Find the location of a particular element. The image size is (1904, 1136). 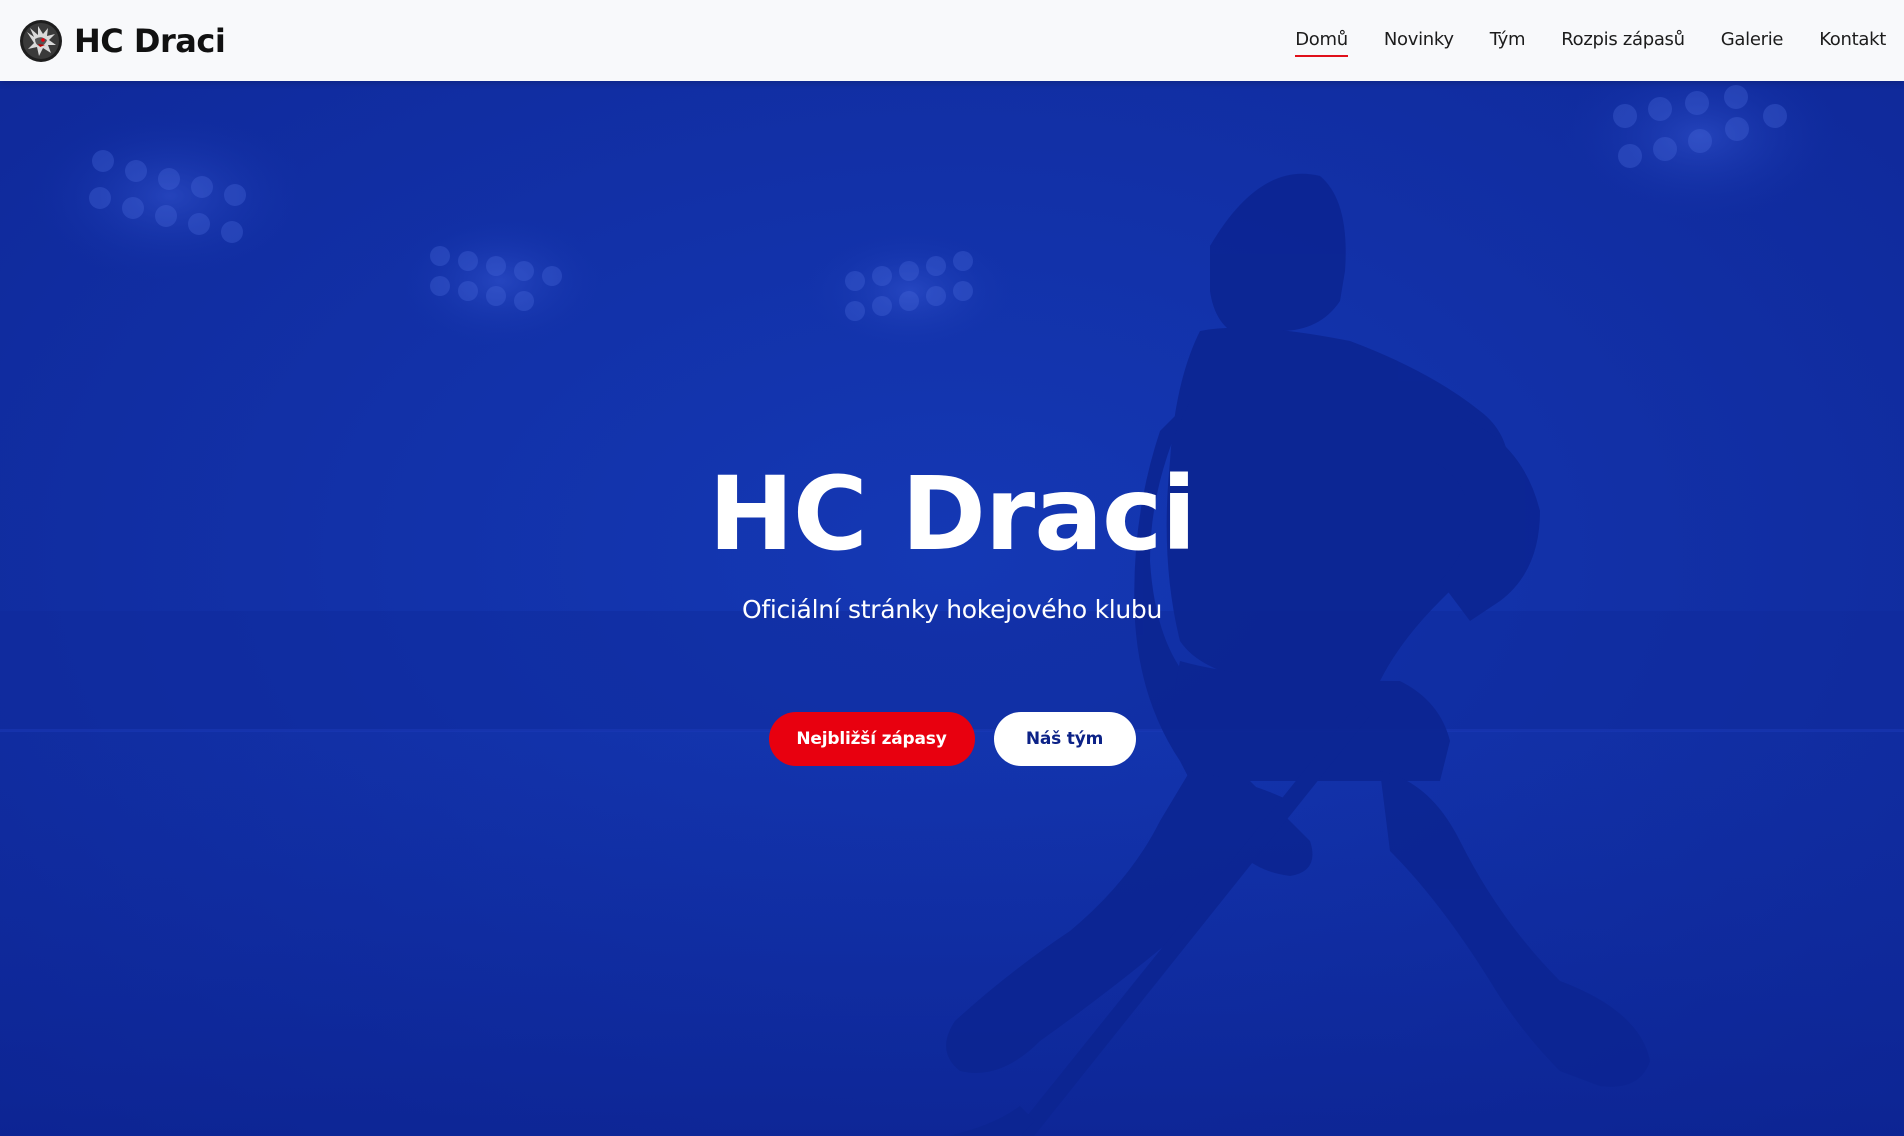

nav-link-news: Novinky is located at coordinates (1419, 40).